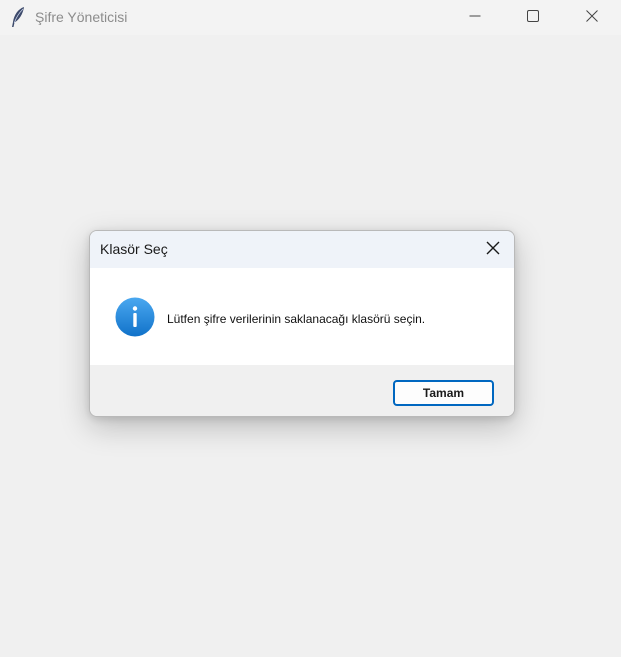  I want to click on minimize-icon, so click(475, 18).